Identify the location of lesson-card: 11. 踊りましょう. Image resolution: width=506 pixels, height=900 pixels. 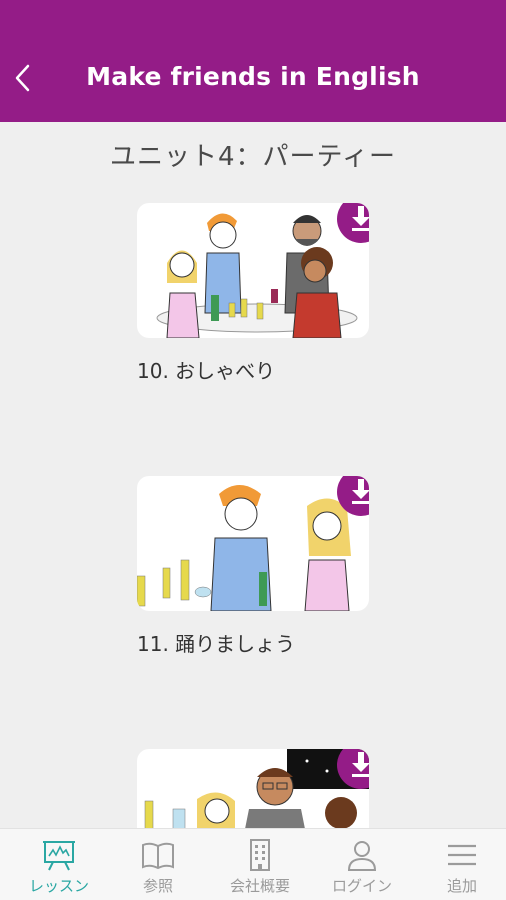
(262, 566).